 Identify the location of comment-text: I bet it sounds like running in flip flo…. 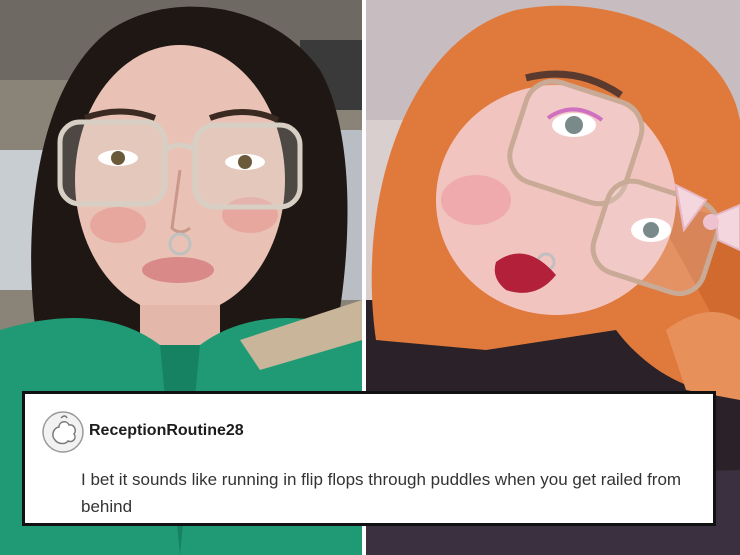
(381, 493).